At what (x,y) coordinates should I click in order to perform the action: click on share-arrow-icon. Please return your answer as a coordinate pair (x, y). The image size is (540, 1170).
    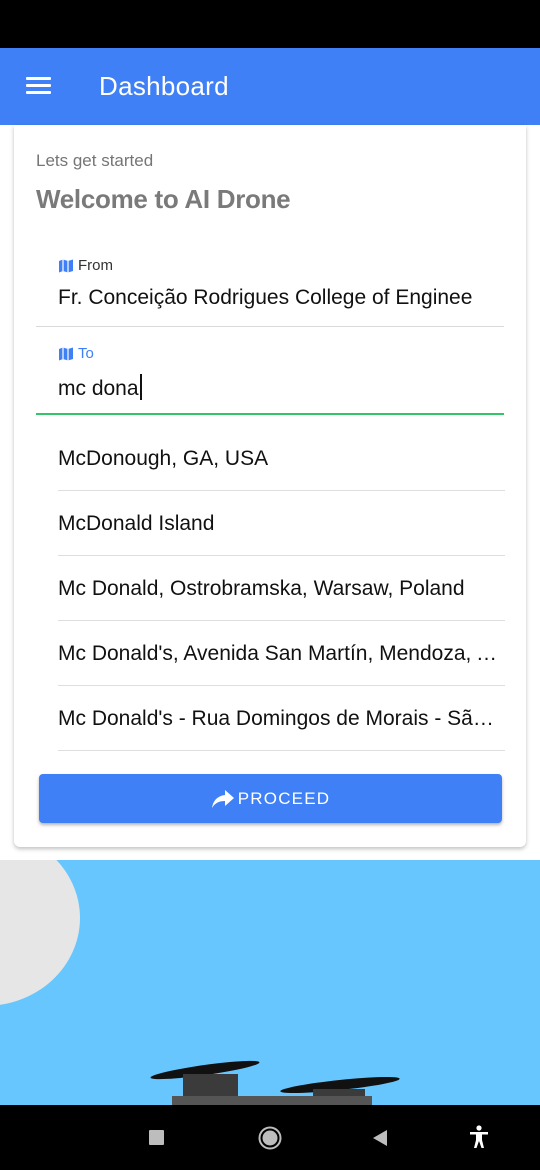
    Looking at the image, I should click on (222, 798).